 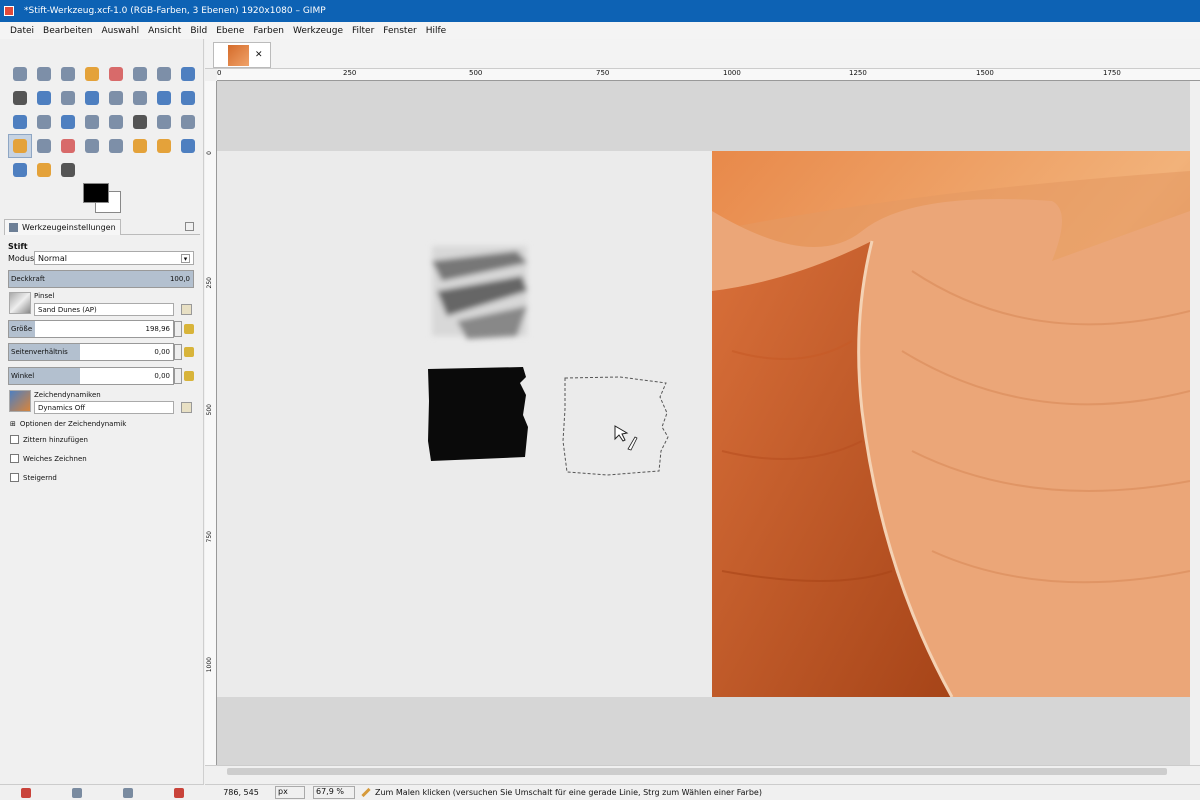 I want to click on jitter-label: Zittern hinzufügen, so click(x=55, y=439).